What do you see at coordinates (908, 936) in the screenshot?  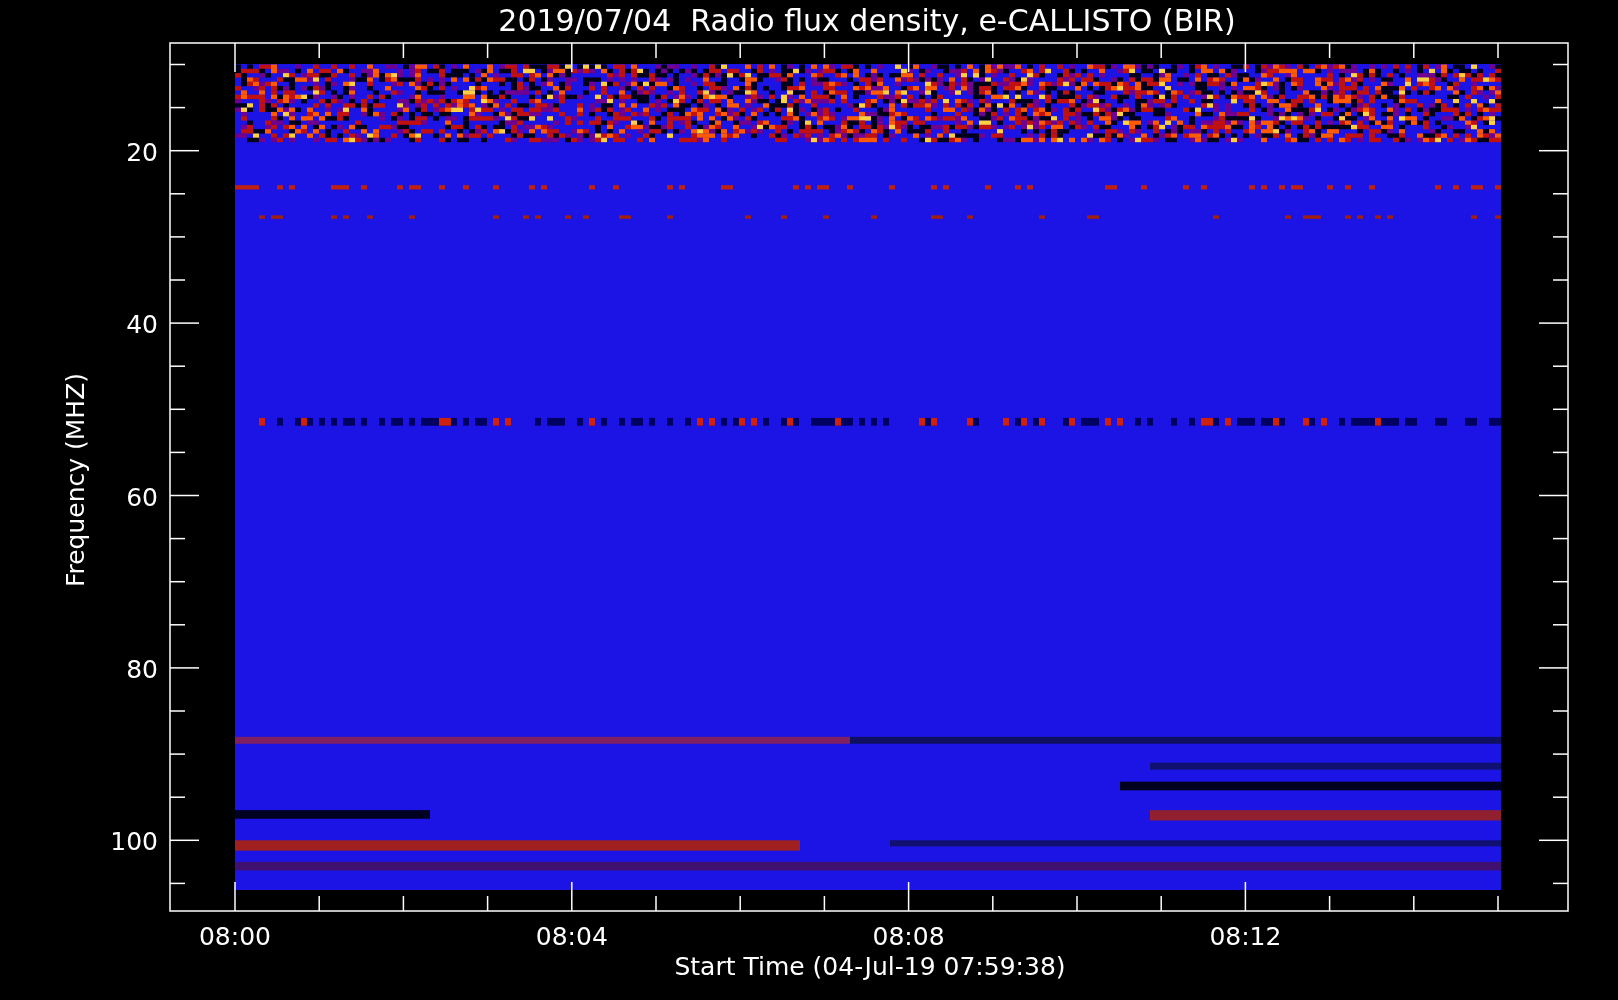 I see `tick-label: 08:08` at bounding box center [908, 936].